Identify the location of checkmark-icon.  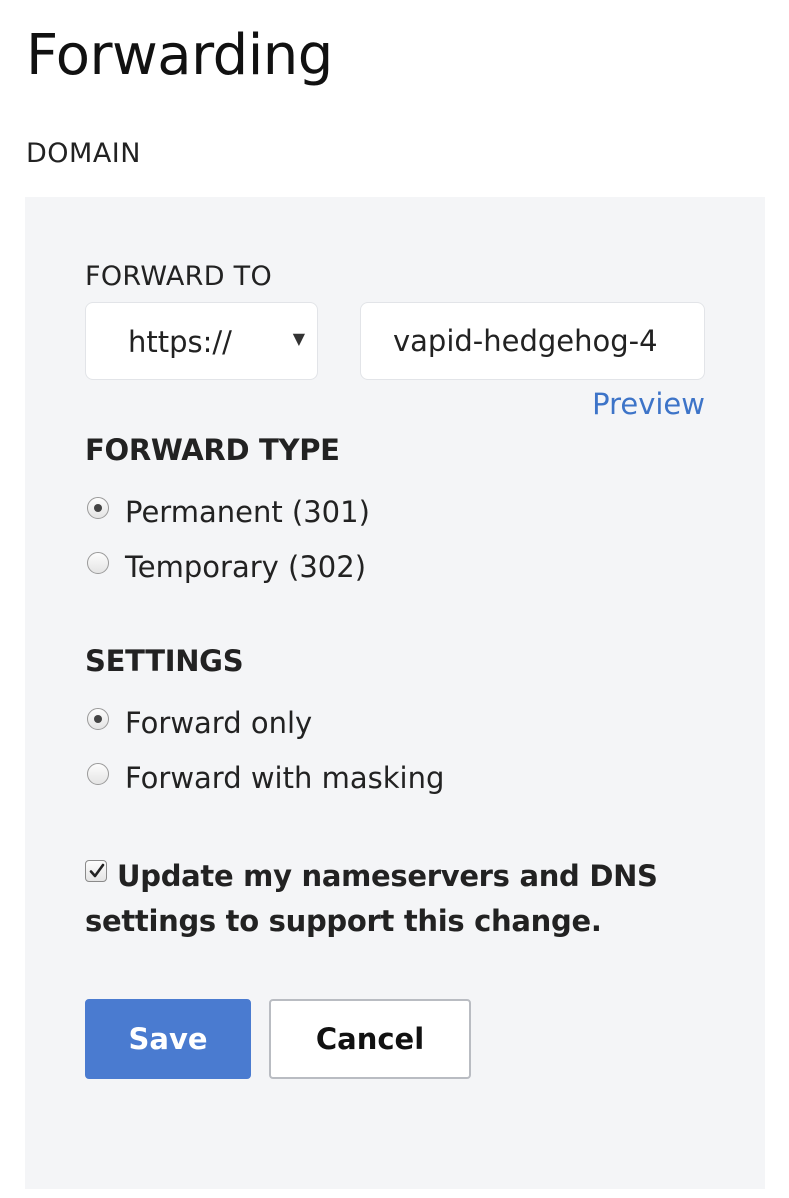
(97, 870).